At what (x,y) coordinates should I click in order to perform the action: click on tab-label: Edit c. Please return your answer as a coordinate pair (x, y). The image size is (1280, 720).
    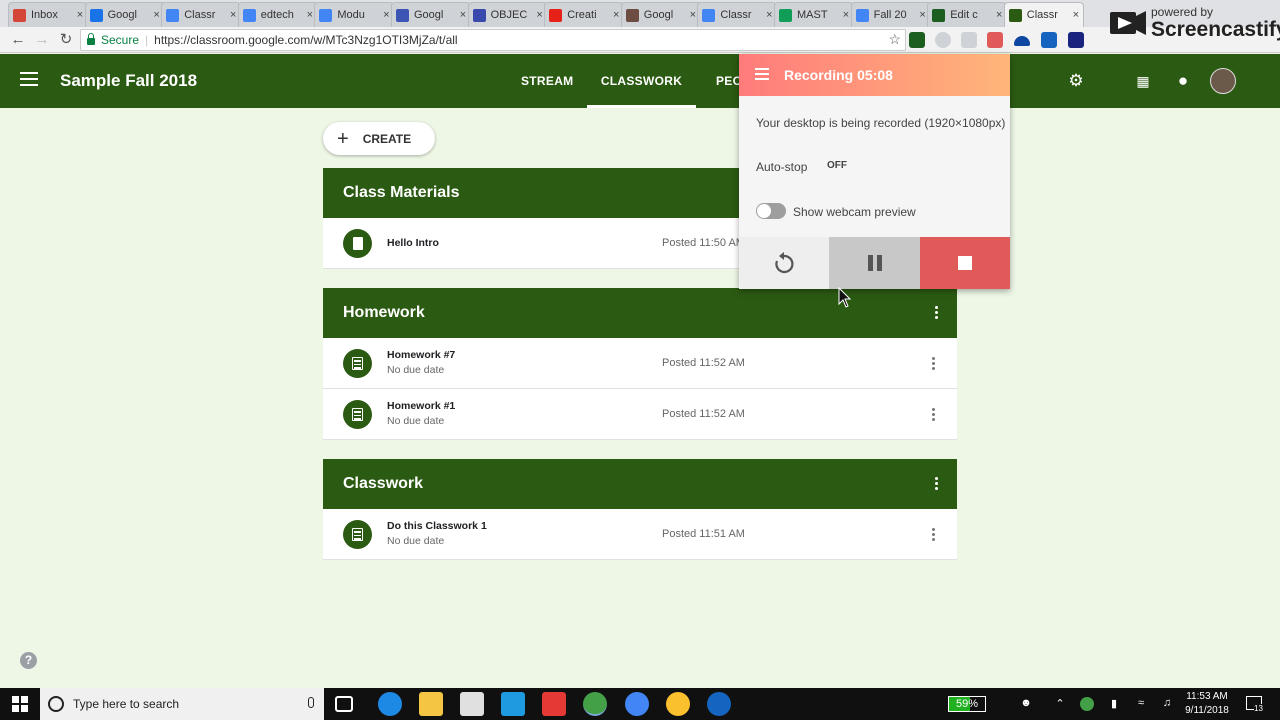
    Looking at the image, I should click on (964, 15).